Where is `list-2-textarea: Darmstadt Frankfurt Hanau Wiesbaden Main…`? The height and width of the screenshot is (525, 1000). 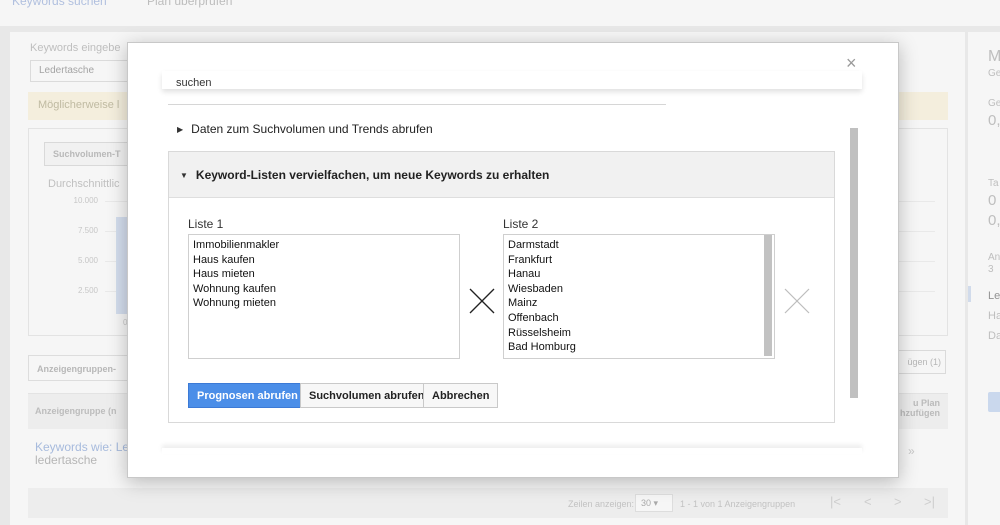 list-2-textarea: Darmstadt Frankfurt Hanau Wiesbaden Main… is located at coordinates (639, 296).